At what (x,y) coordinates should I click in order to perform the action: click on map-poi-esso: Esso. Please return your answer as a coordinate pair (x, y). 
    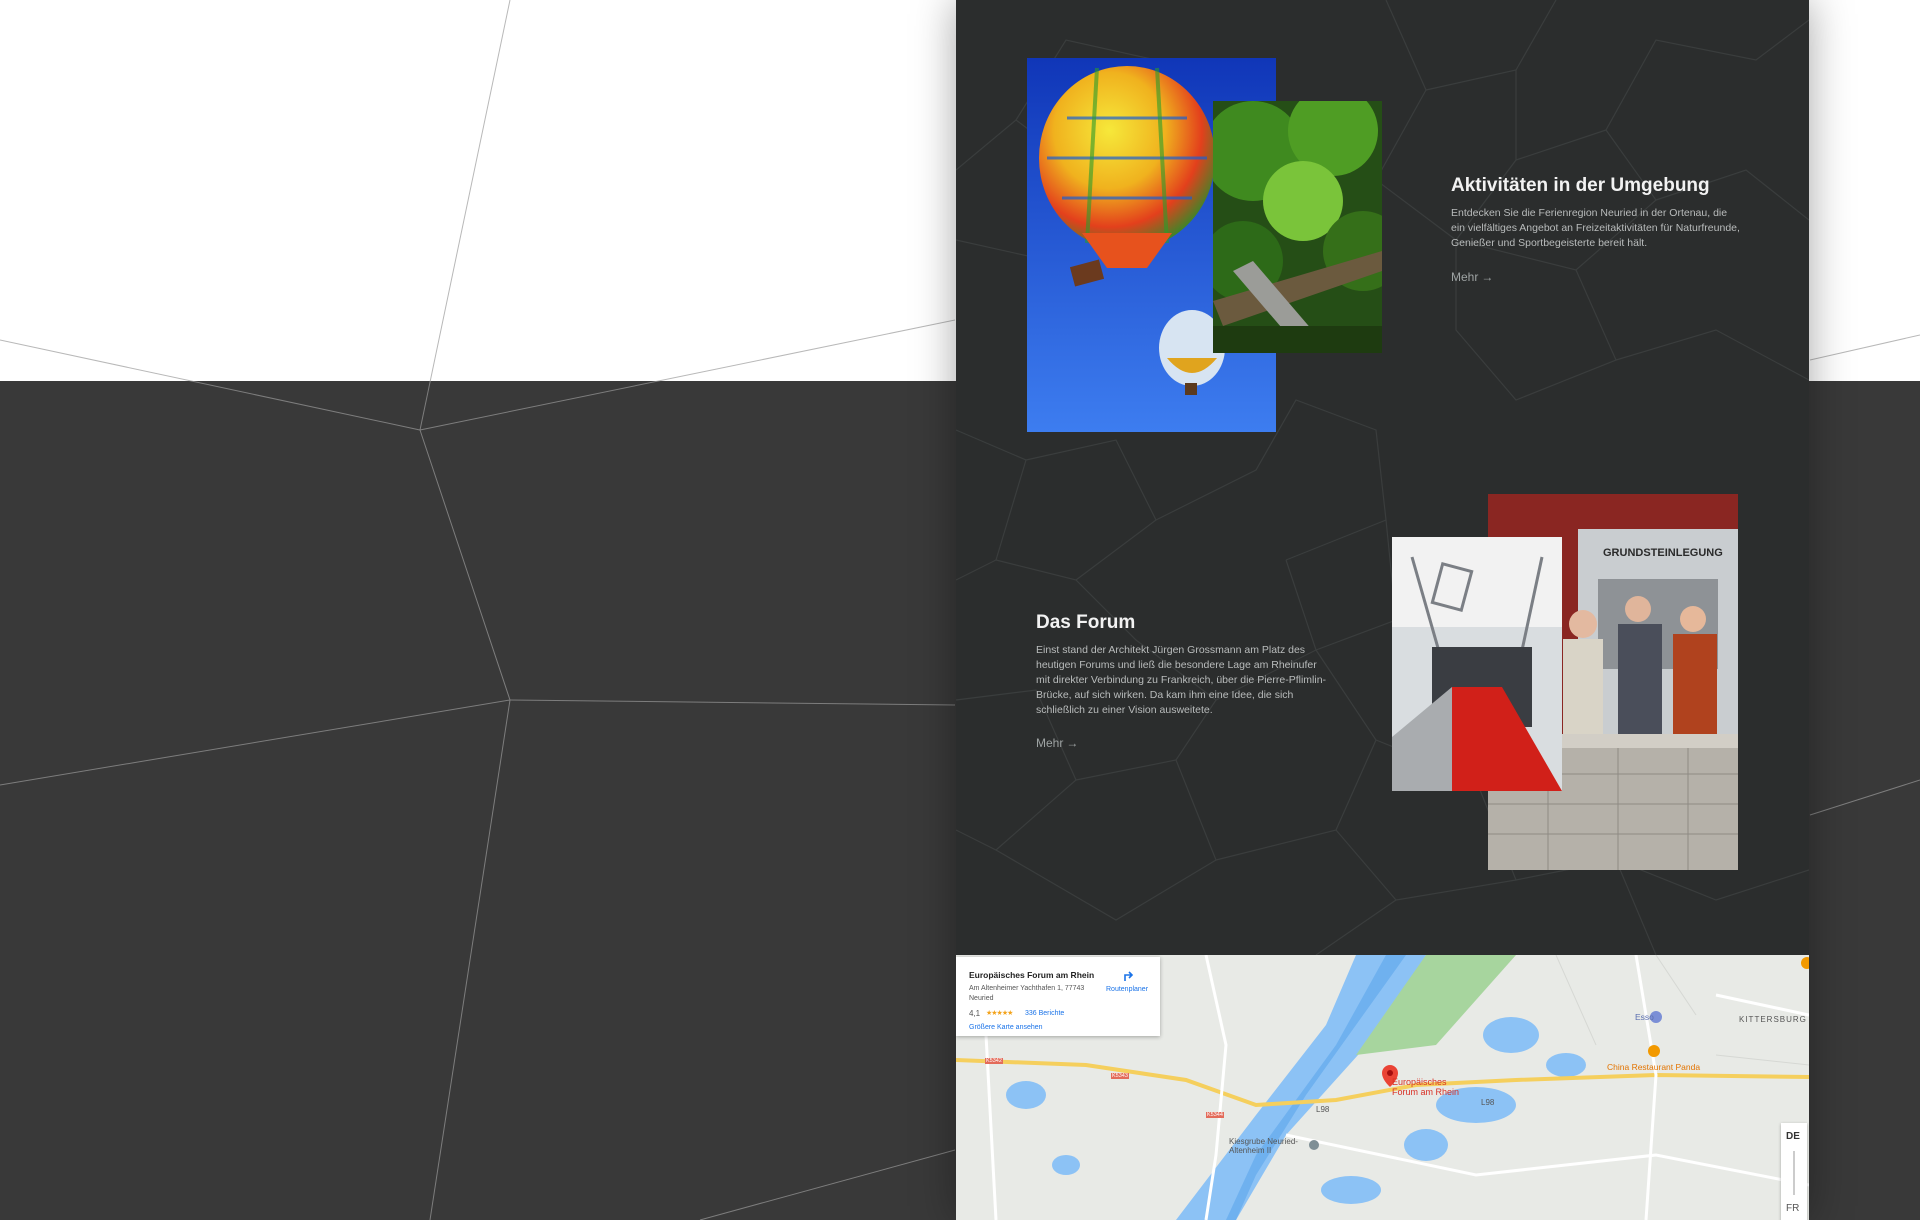
    Looking at the image, I should click on (1644, 1017).